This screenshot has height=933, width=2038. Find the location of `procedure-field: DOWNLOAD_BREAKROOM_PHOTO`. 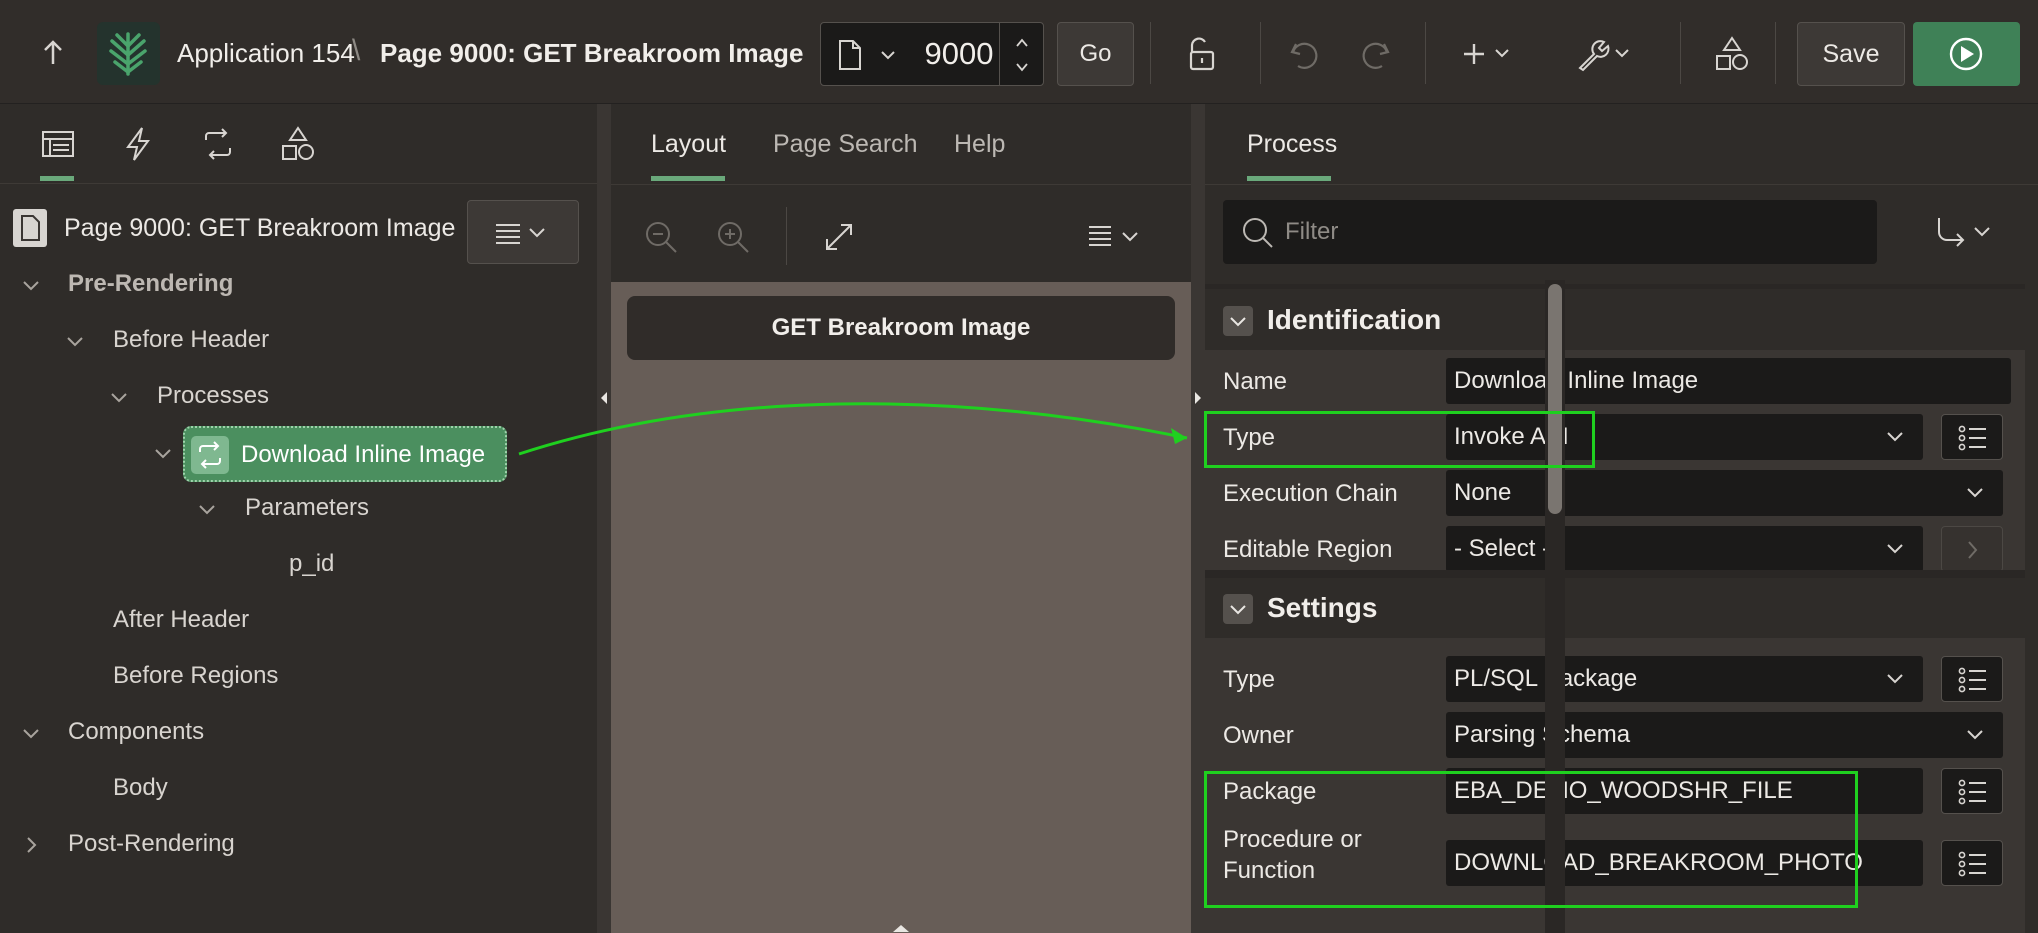

procedure-field: DOWNLOAD_BREAKROOM_PHOTO is located at coordinates (1684, 863).